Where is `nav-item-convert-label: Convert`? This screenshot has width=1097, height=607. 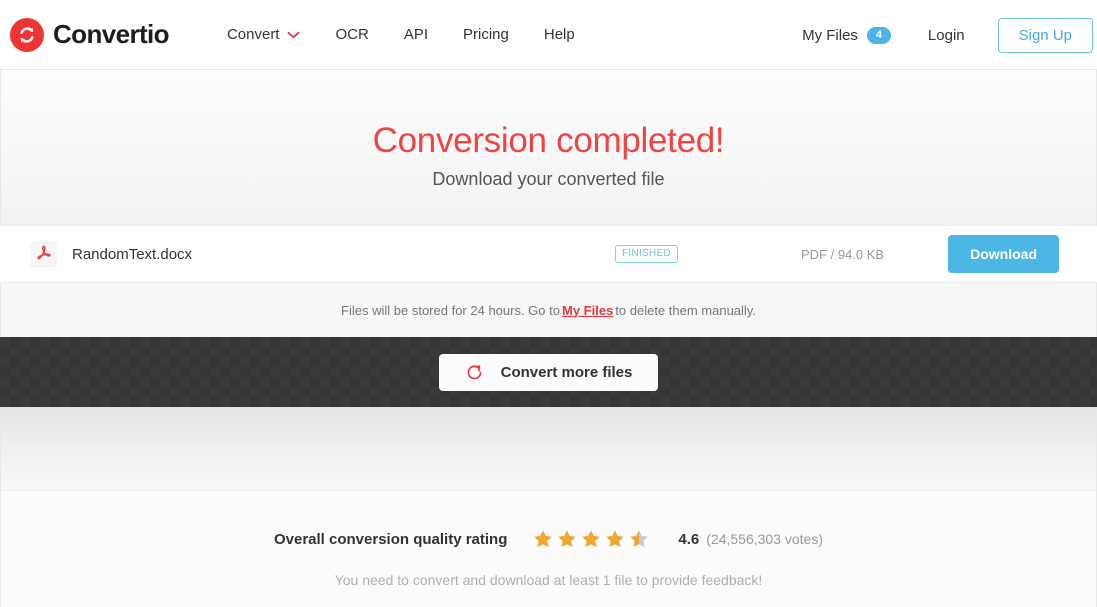
nav-item-convert-label: Convert is located at coordinates (253, 34).